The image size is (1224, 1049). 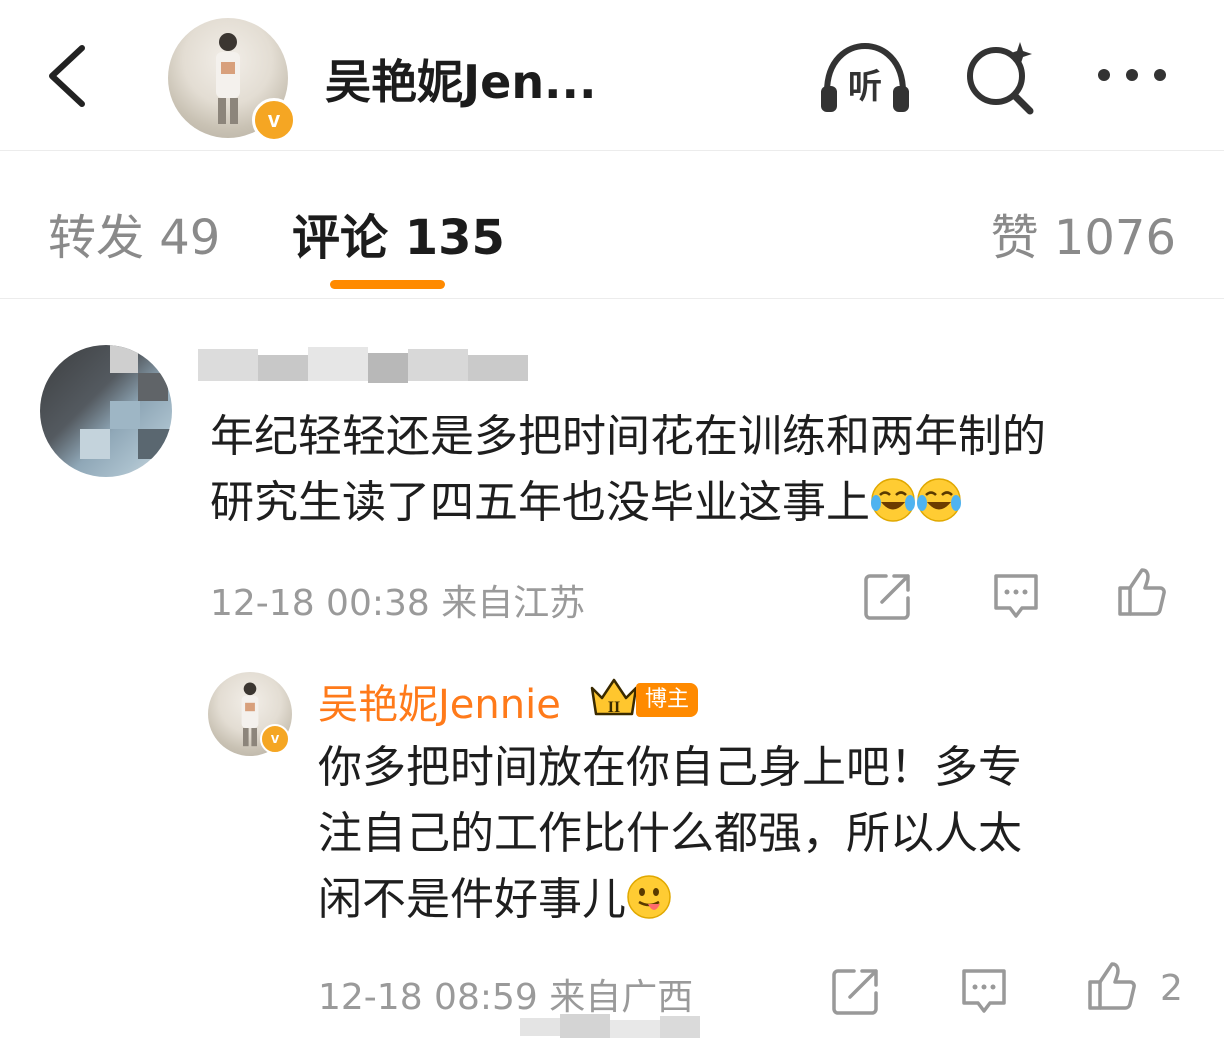 I want to click on reply-author-name: 吴艳妮Jennie, so click(x=439, y=701).